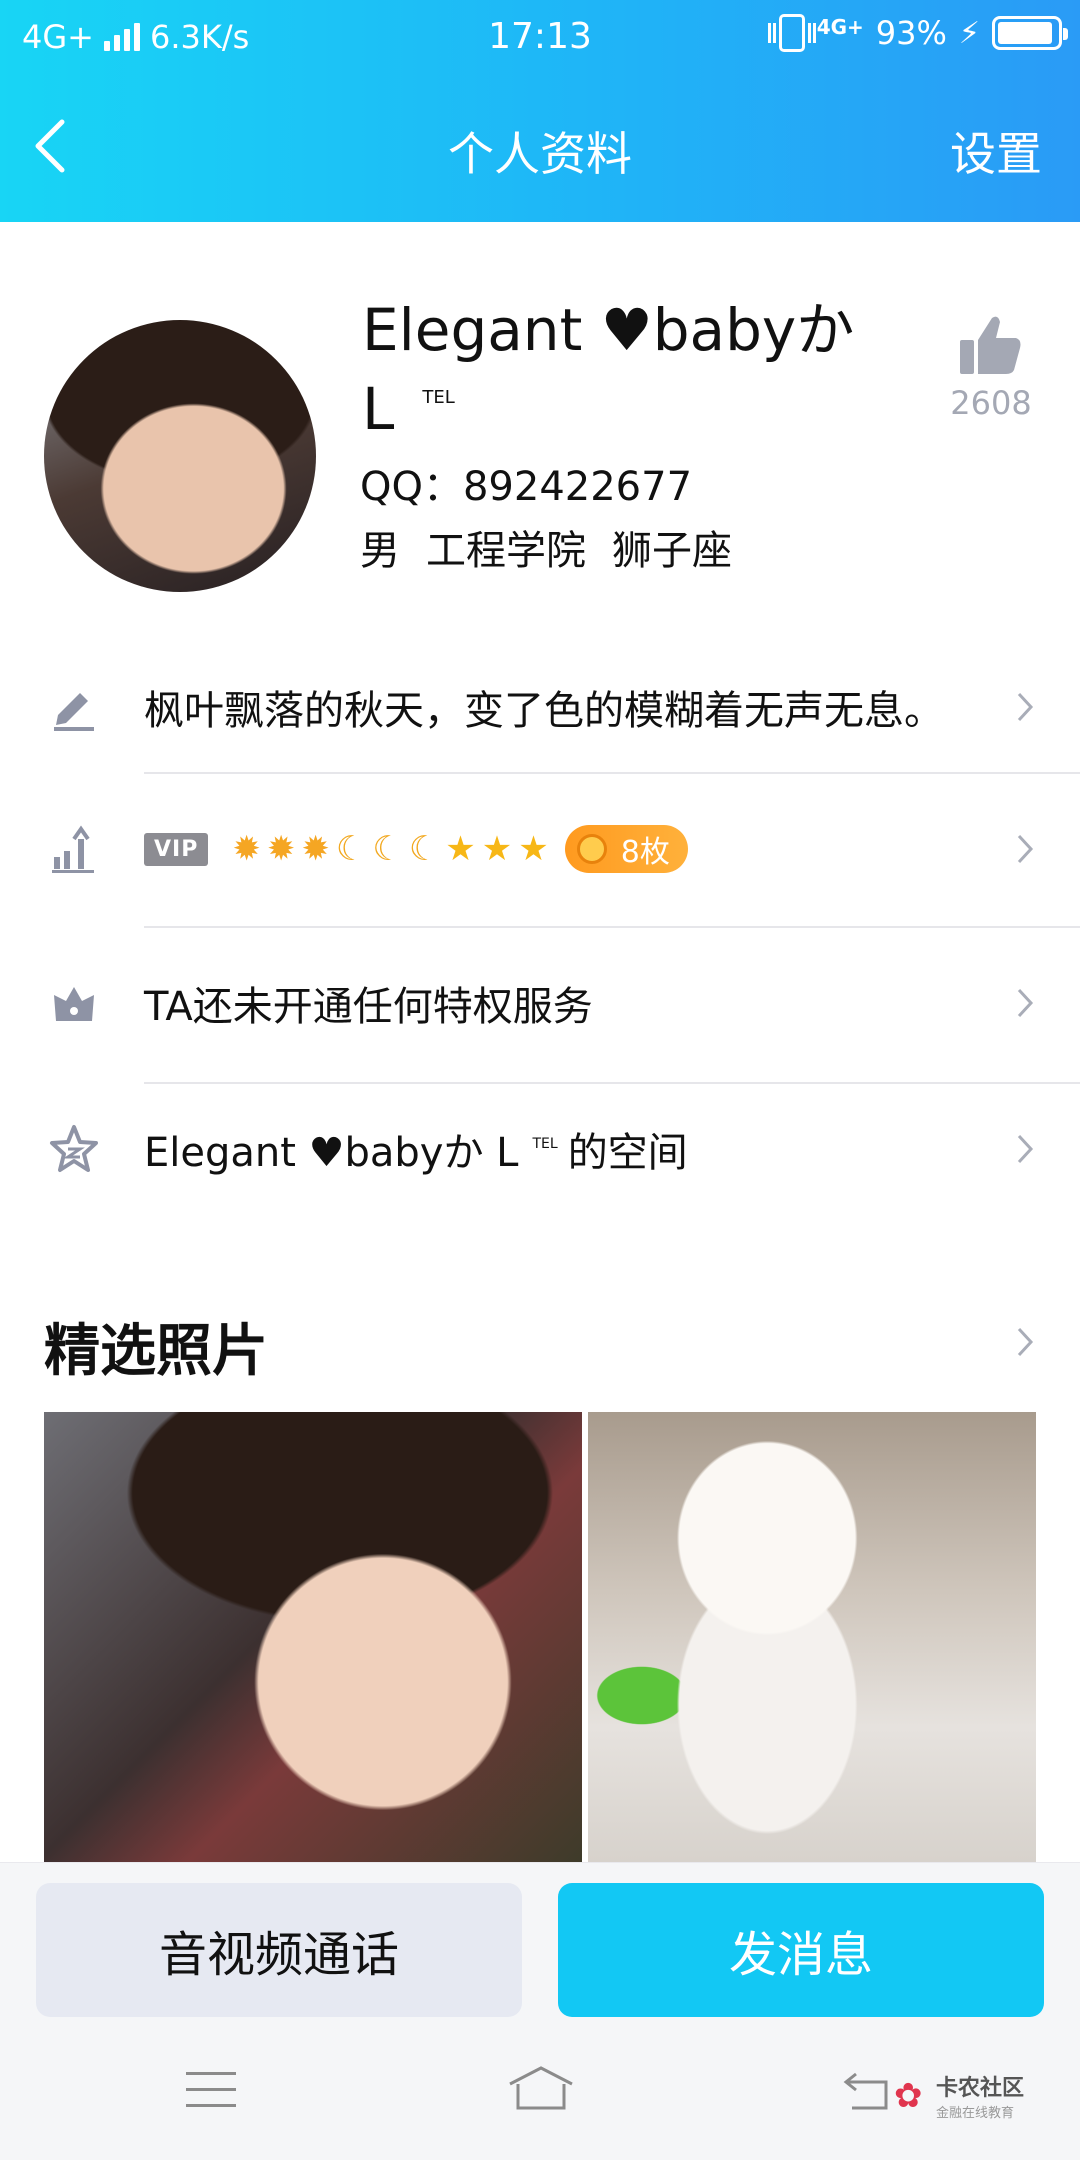 The width and height of the screenshot is (1080, 2160). I want to click on featured-photo-portrait, so click(313, 1637).